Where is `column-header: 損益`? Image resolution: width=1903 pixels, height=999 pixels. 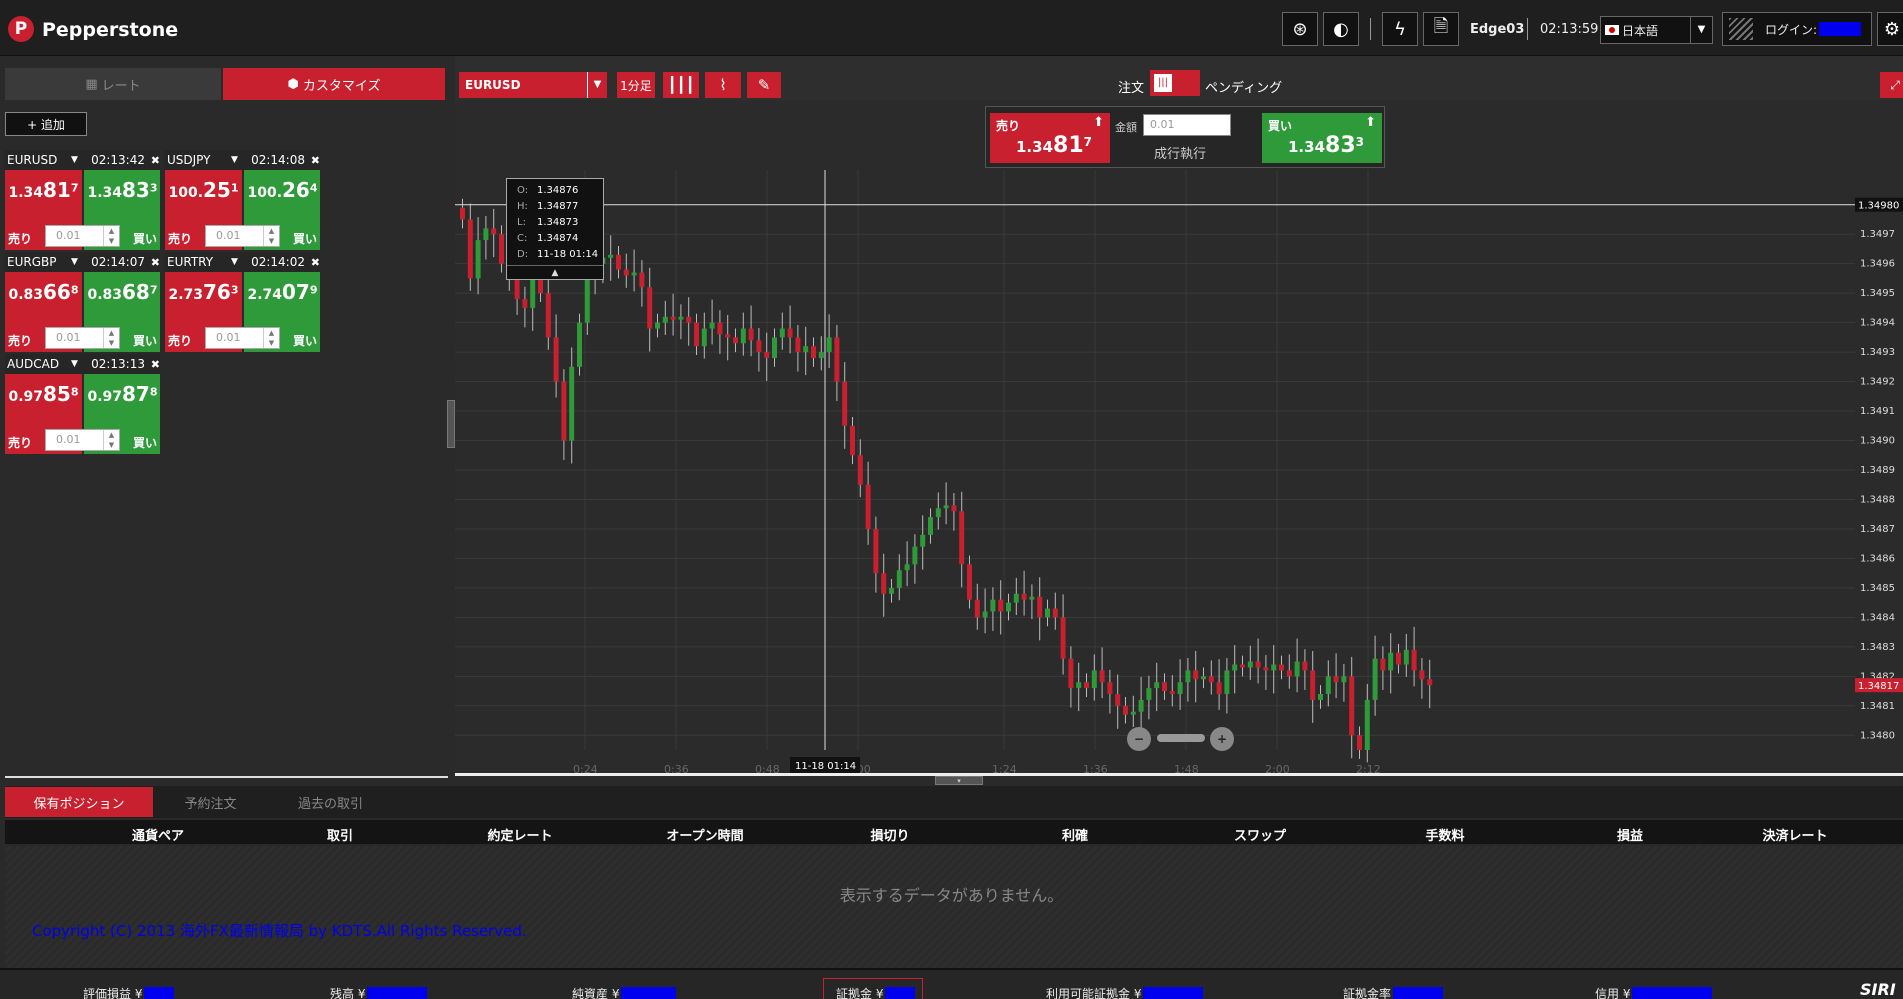 column-header: 損益 is located at coordinates (1630, 834).